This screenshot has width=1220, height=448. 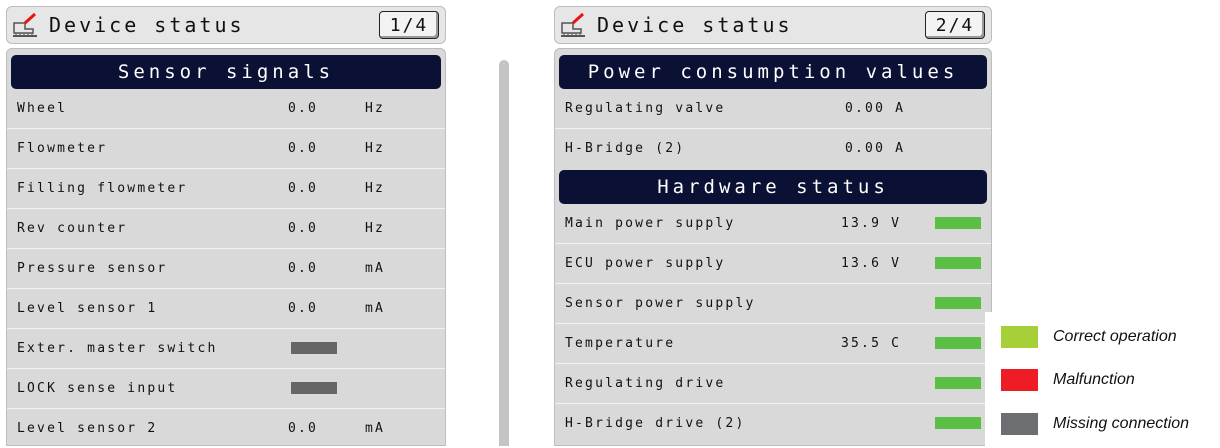 I want to click on status-row: Rev counter 0.0 Hz, so click(x=226, y=229).